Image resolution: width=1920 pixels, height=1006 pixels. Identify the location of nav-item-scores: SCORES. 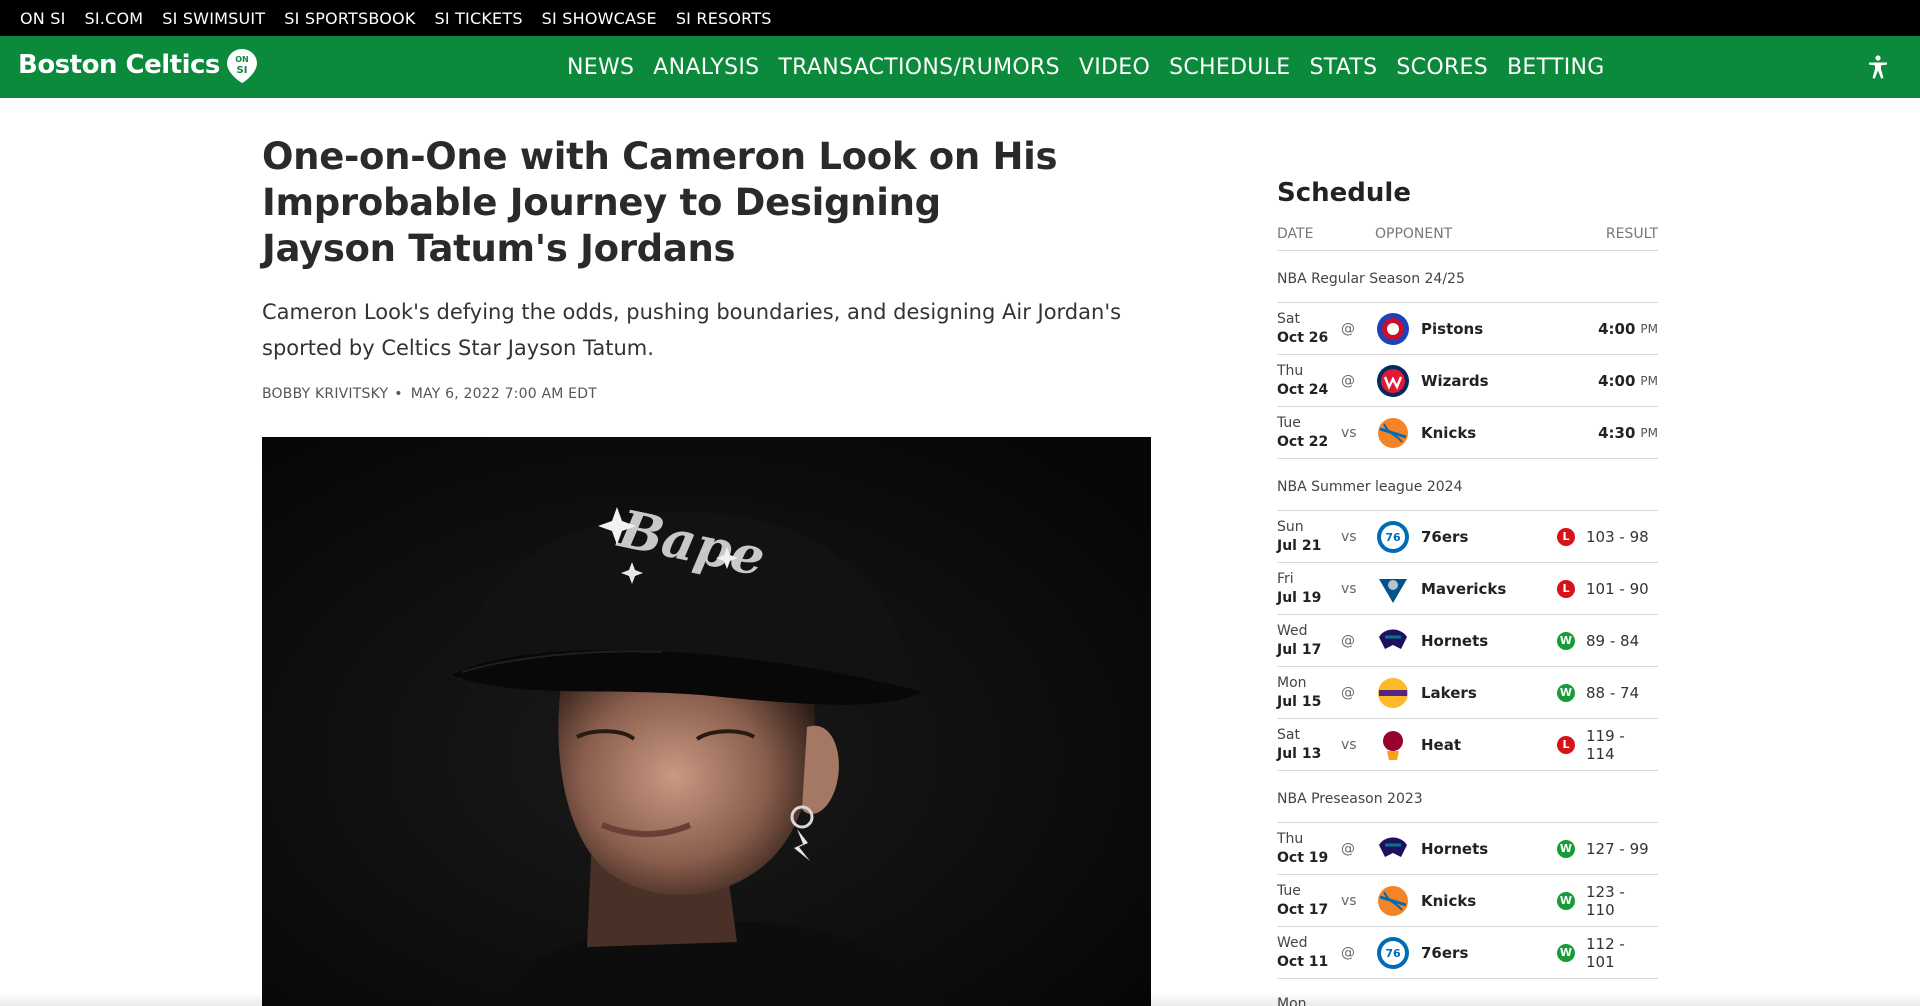
(1442, 67).